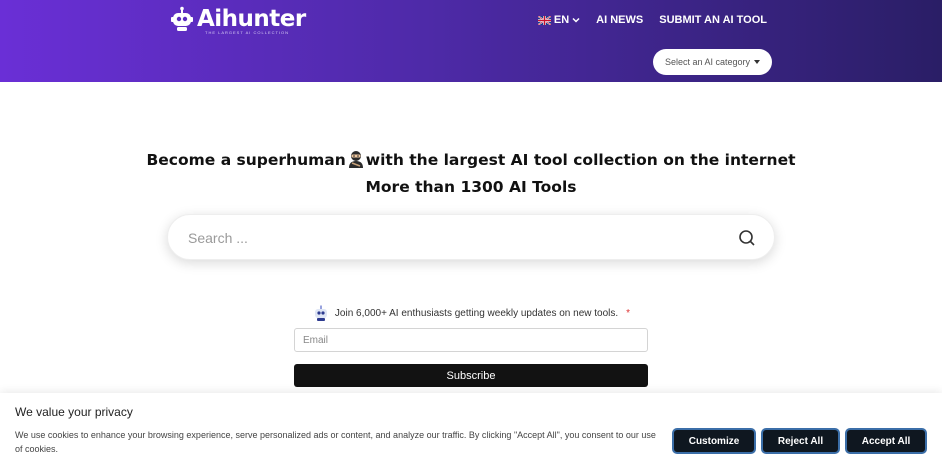 This screenshot has height=463, width=942. Describe the element at coordinates (74, 412) in the screenshot. I see `cookie-title: We value your privacy` at that location.